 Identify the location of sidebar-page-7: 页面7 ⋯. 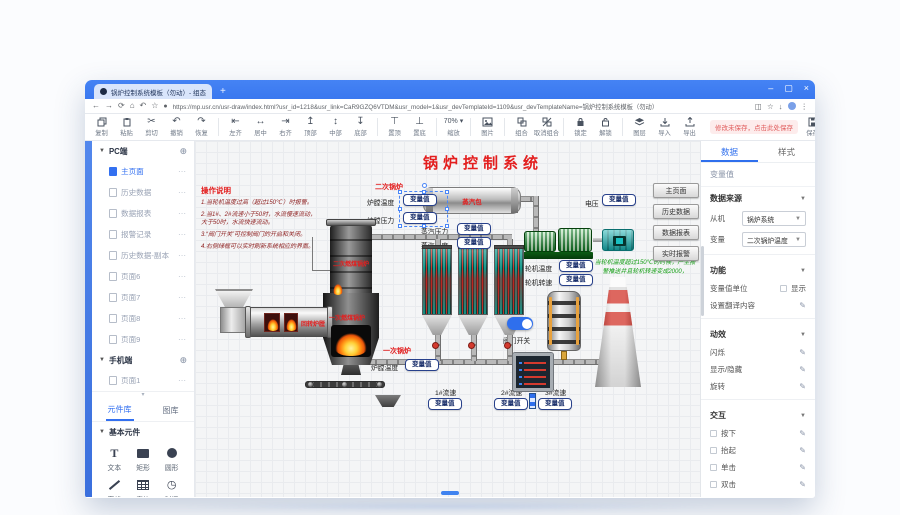
(143, 297).